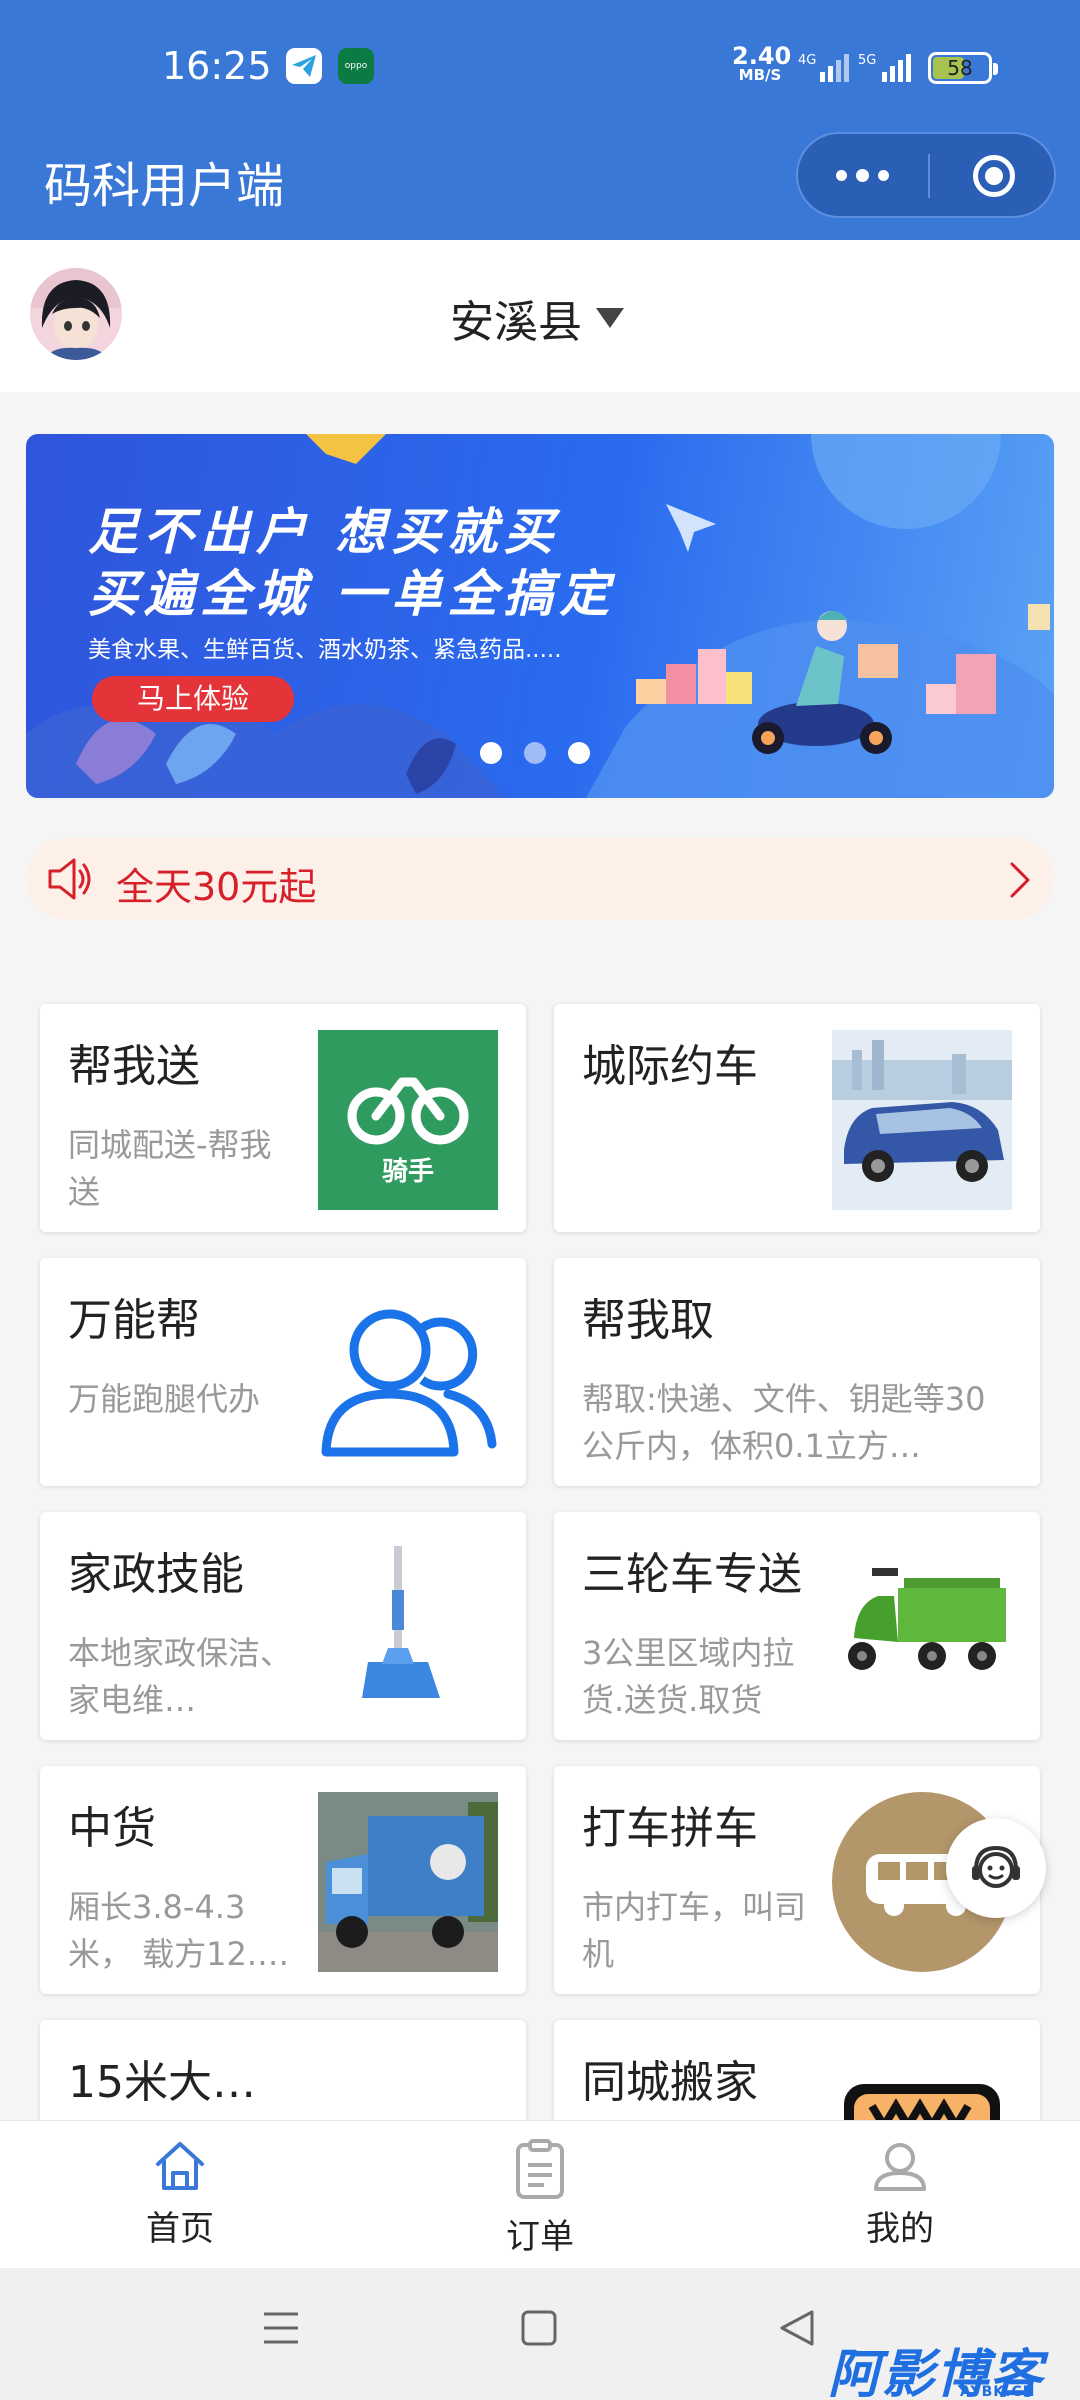 This screenshot has width=1080, height=2400. What do you see at coordinates (193, 699) in the screenshot?
I see `try-now-button: 马上体验` at bounding box center [193, 699].